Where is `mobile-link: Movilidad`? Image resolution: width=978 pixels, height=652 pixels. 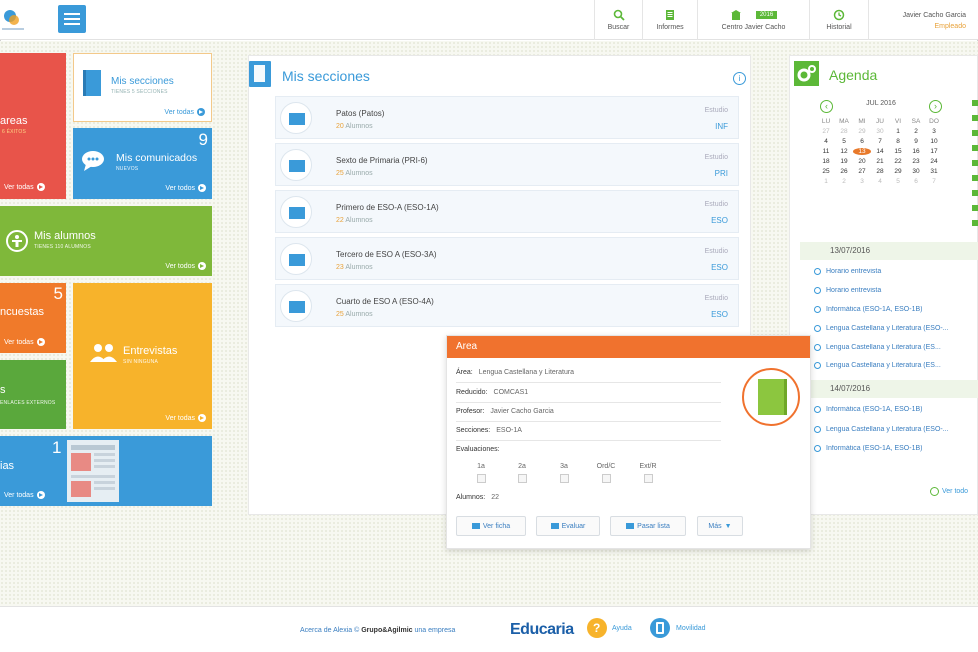 mobile-link: Movilidad is located at coordinates (691, 628).